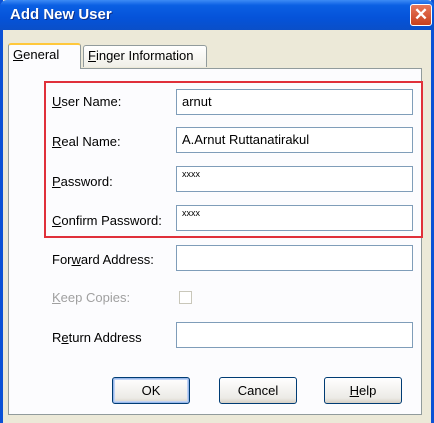 The width and height of the screenshot is (434, 423). Describe the element at coordinates (86, 181) in the screenshot. I see `password-label-text: assword:` at that location.